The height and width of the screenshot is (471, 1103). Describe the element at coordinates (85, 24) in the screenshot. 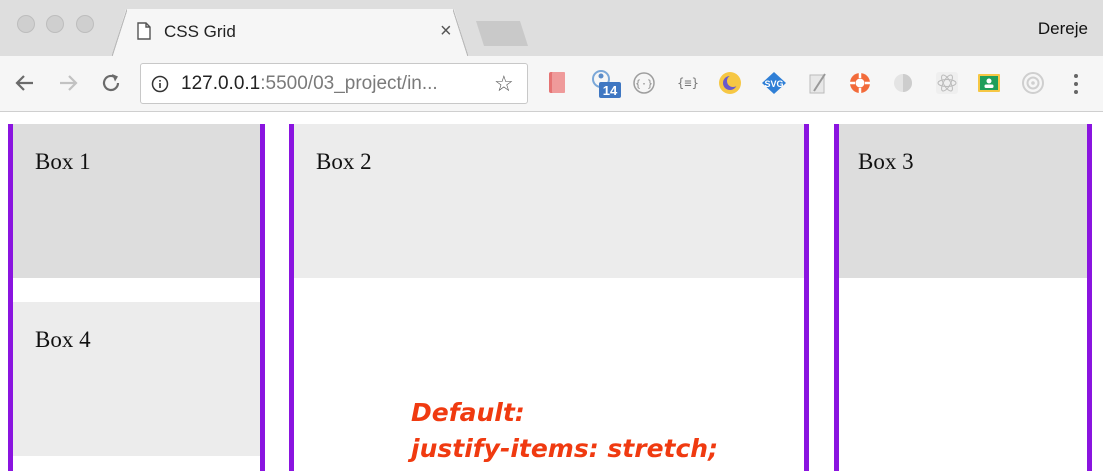

I see `window-maximize-button` at that location.